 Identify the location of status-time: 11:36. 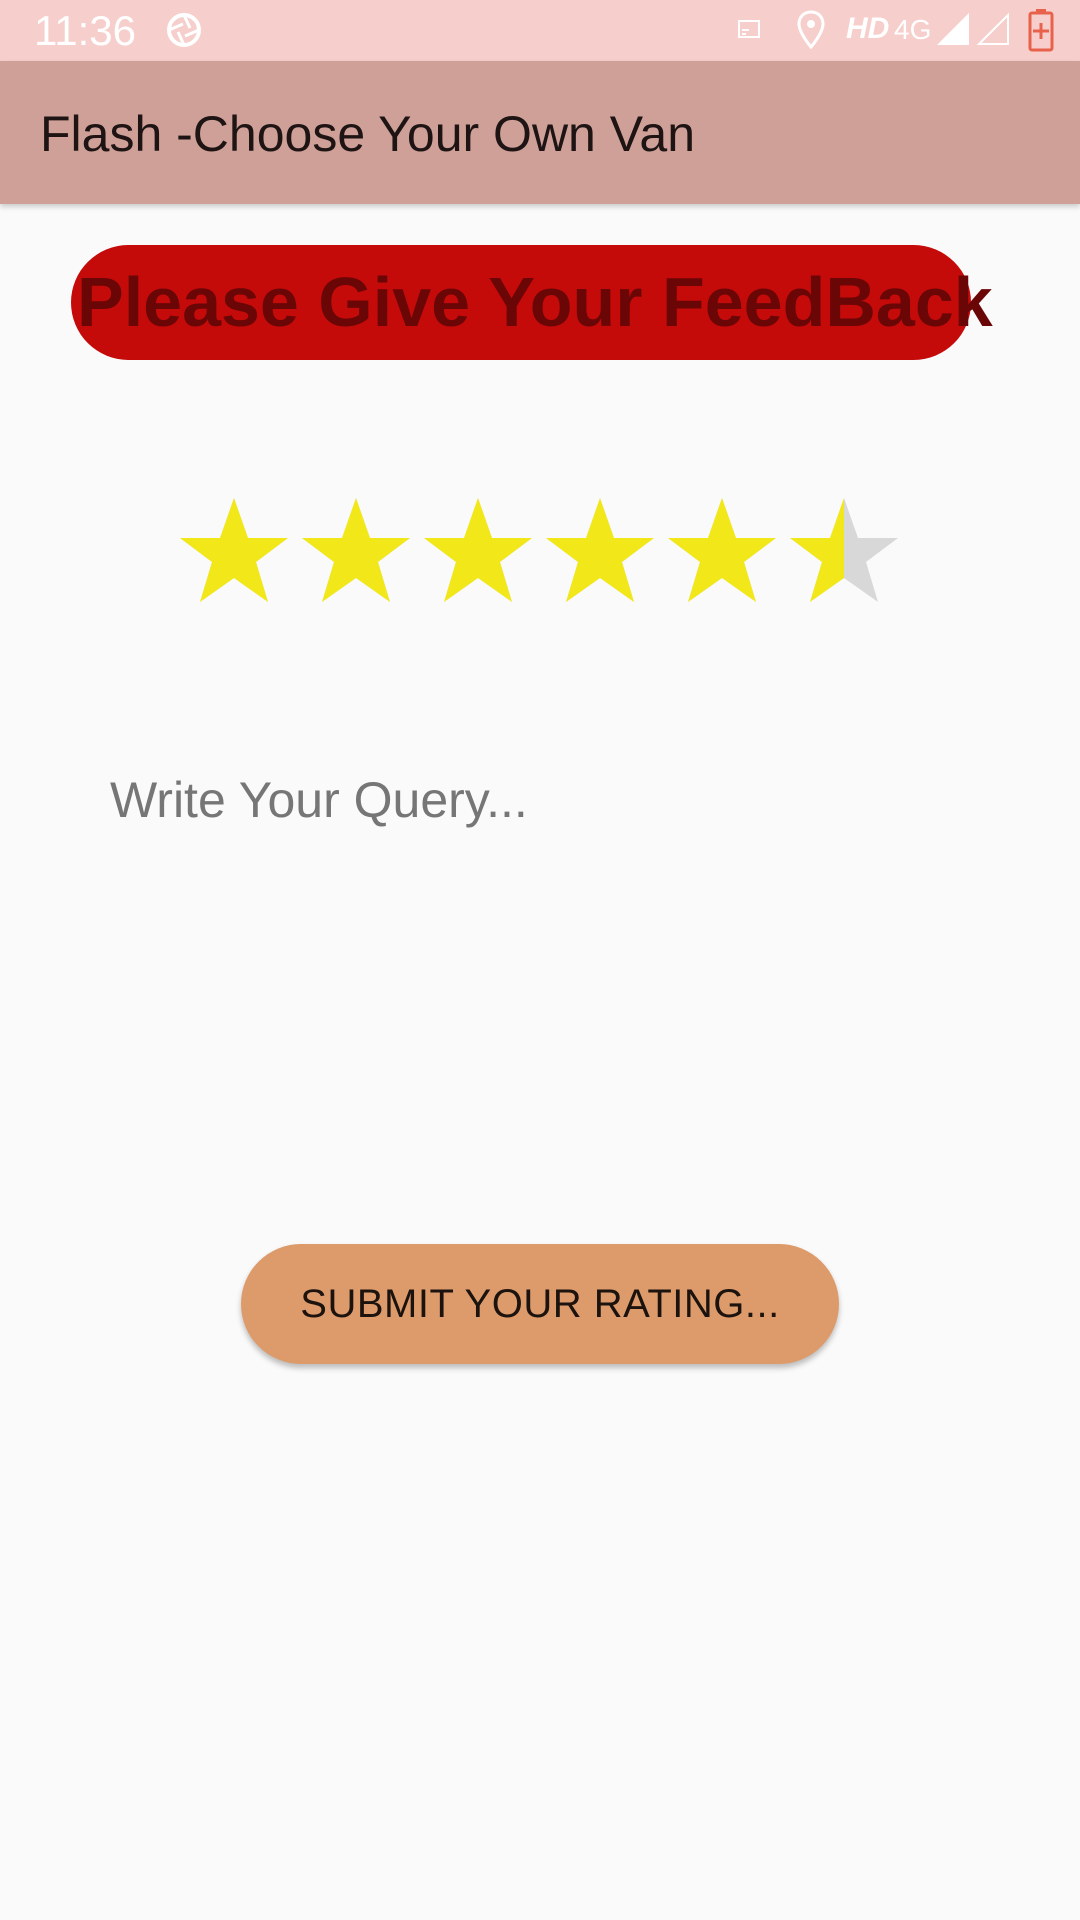
(85, 30).